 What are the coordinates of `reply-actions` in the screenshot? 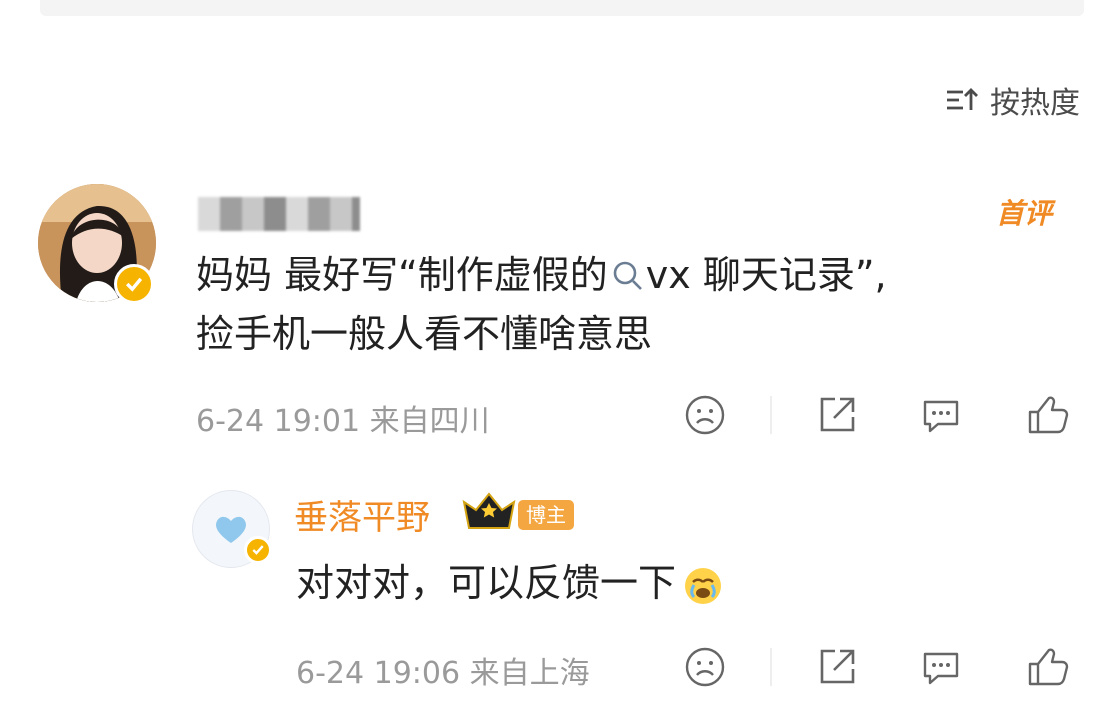 It's located at (876, 667).